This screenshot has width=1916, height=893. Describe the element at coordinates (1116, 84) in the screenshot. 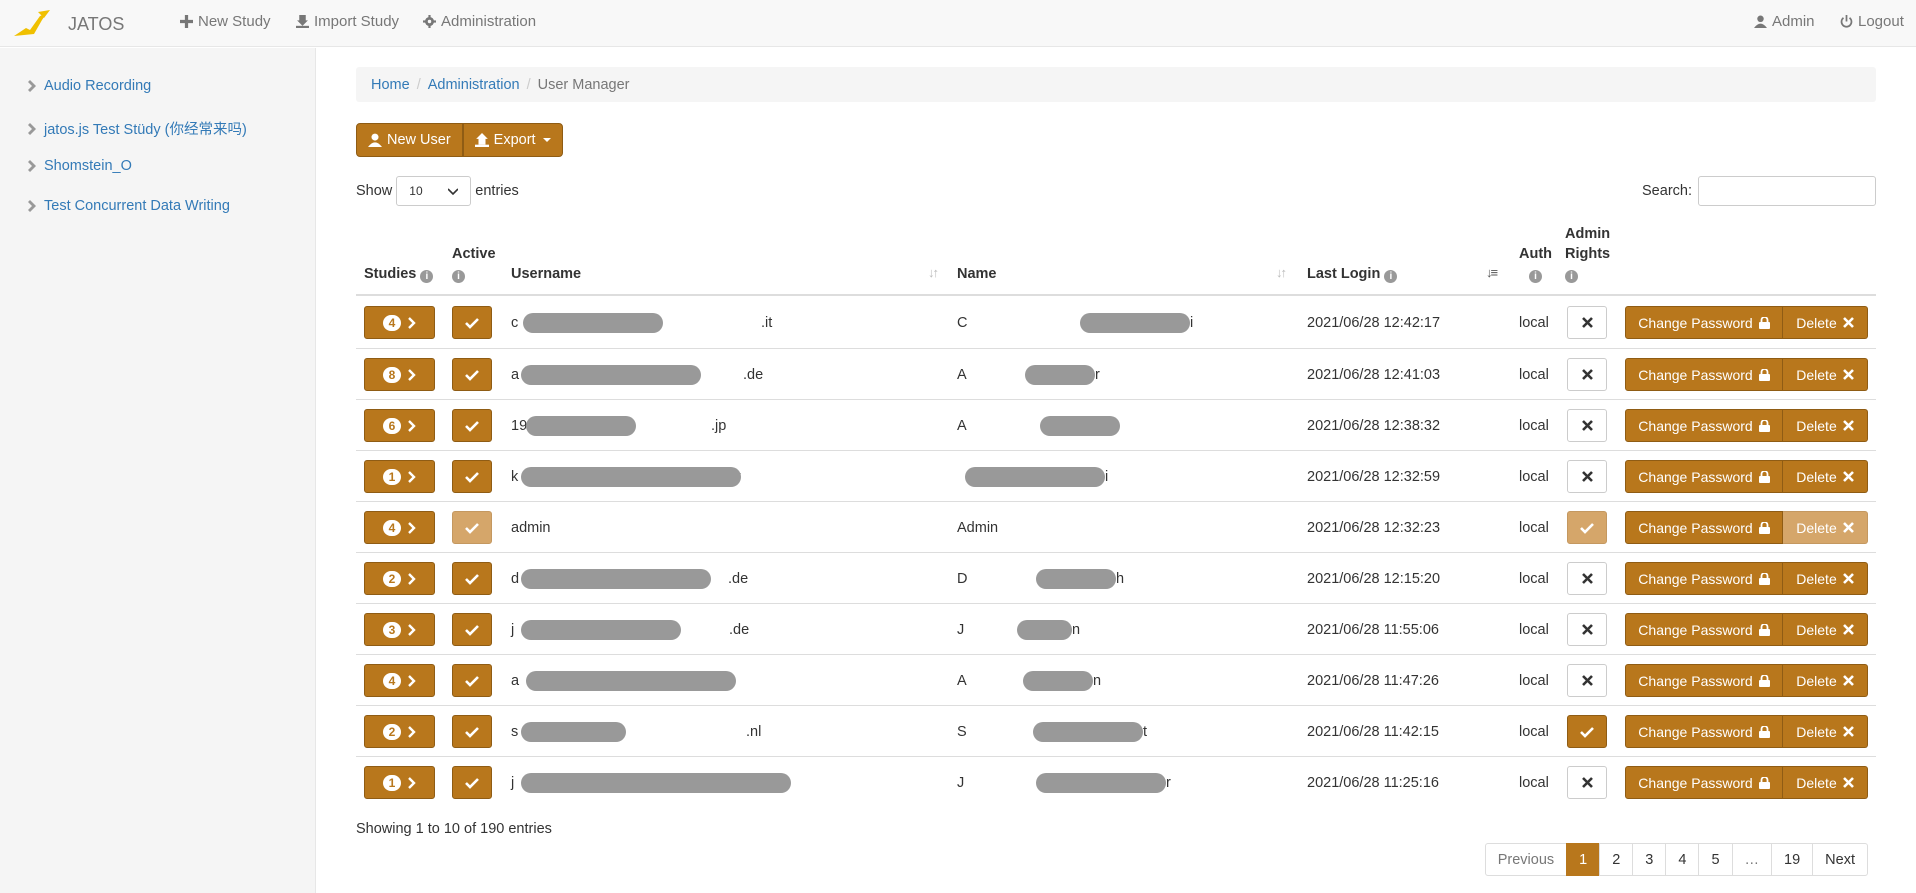

I see `breadcrumb: Home / Administration / User Manager` at that location.